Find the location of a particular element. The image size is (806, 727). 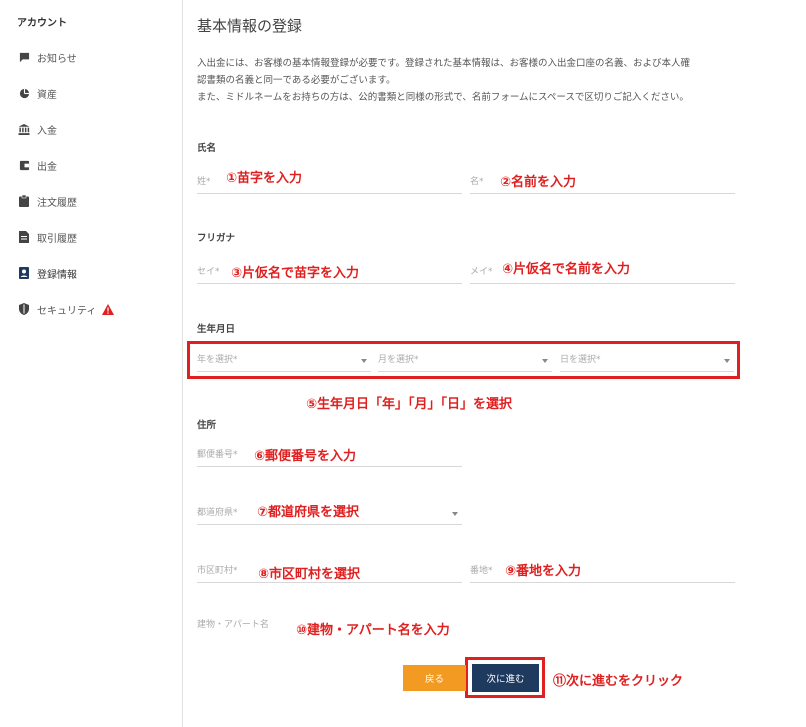

warning-icon is located at coordinates (108, 309).